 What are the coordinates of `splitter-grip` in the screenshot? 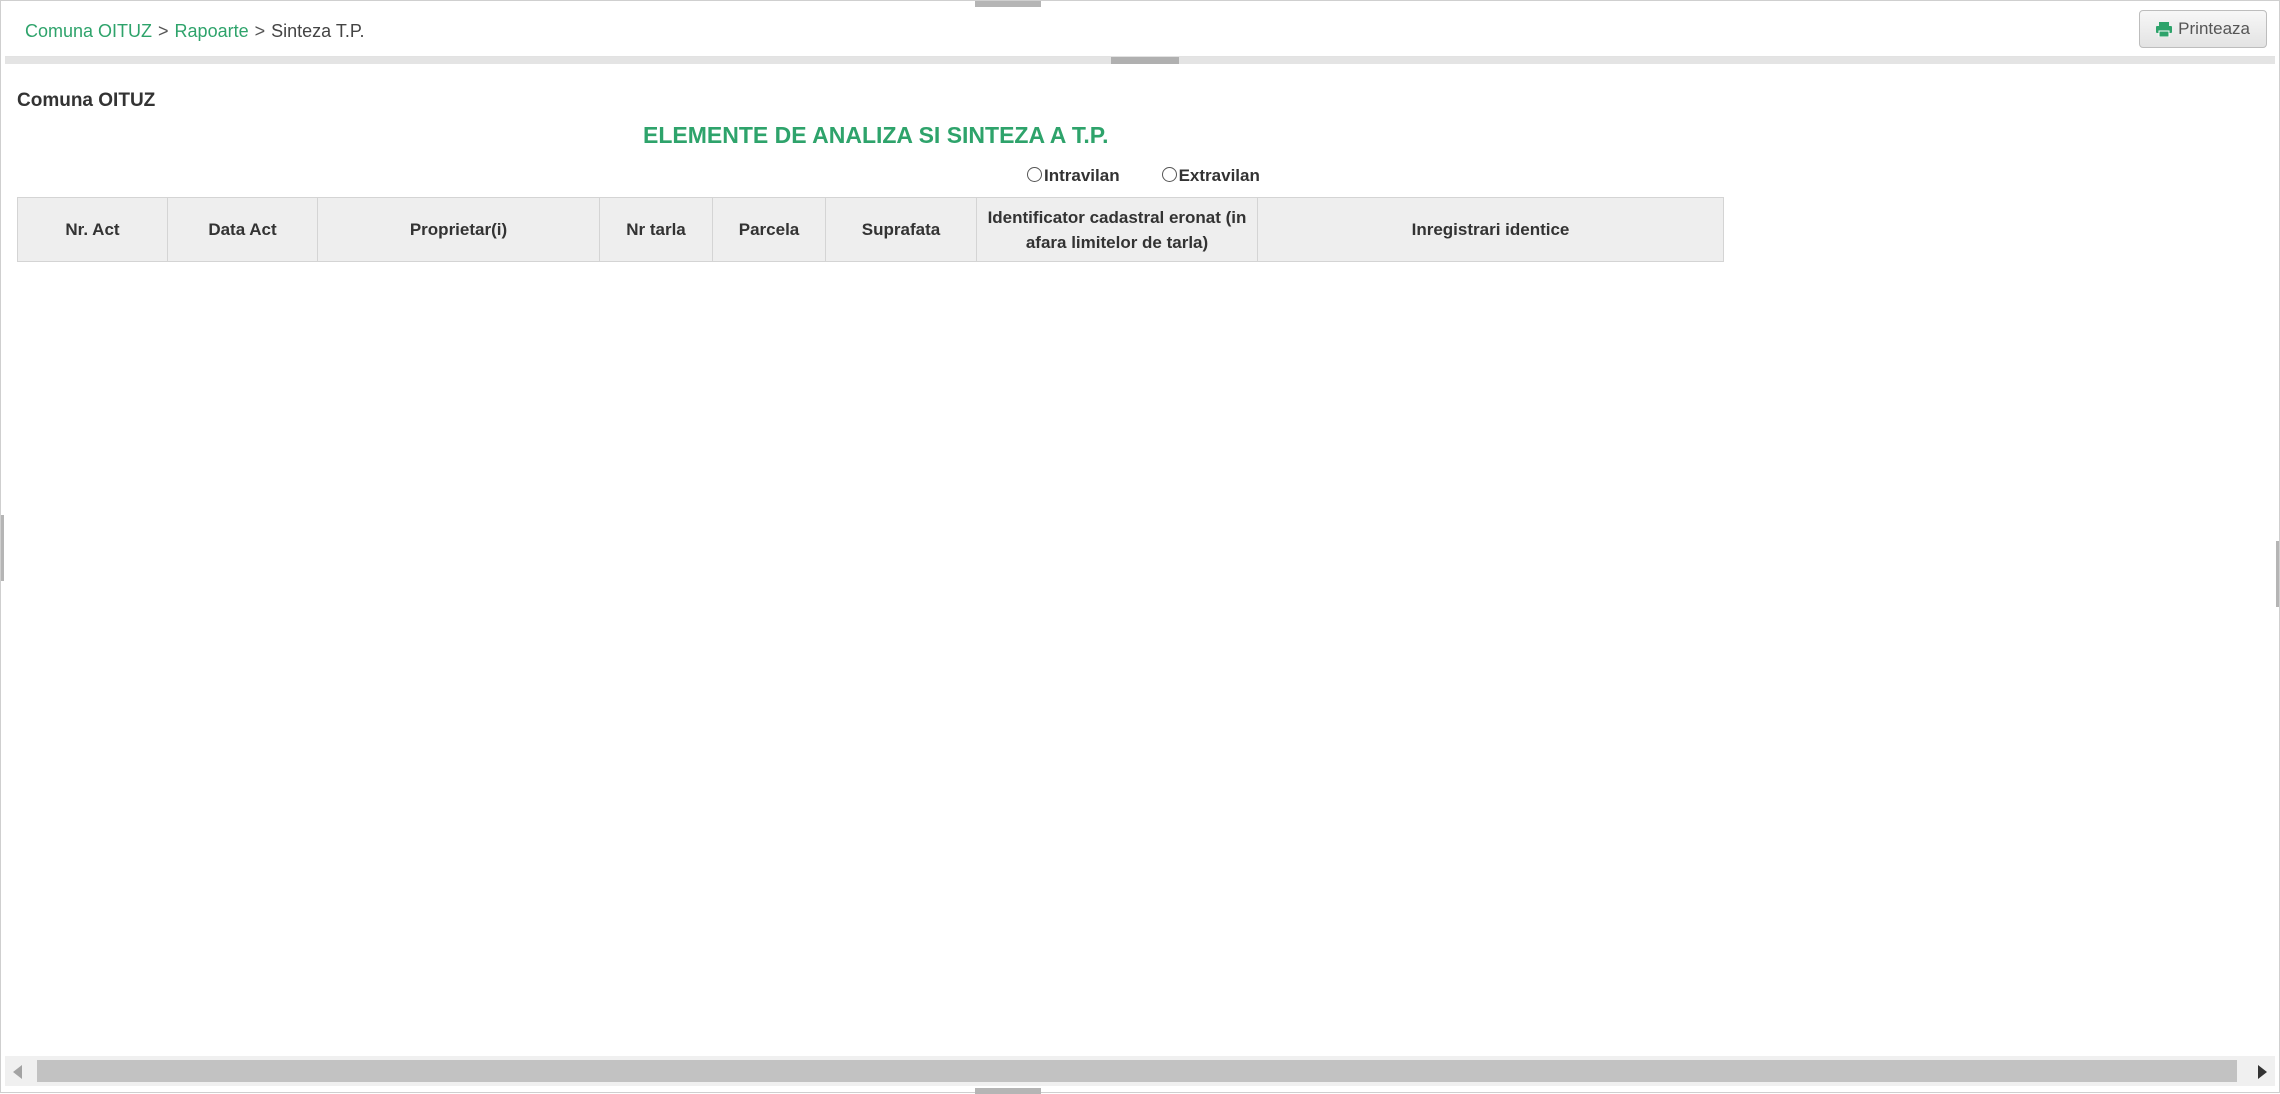 It's located at (1145, 60).